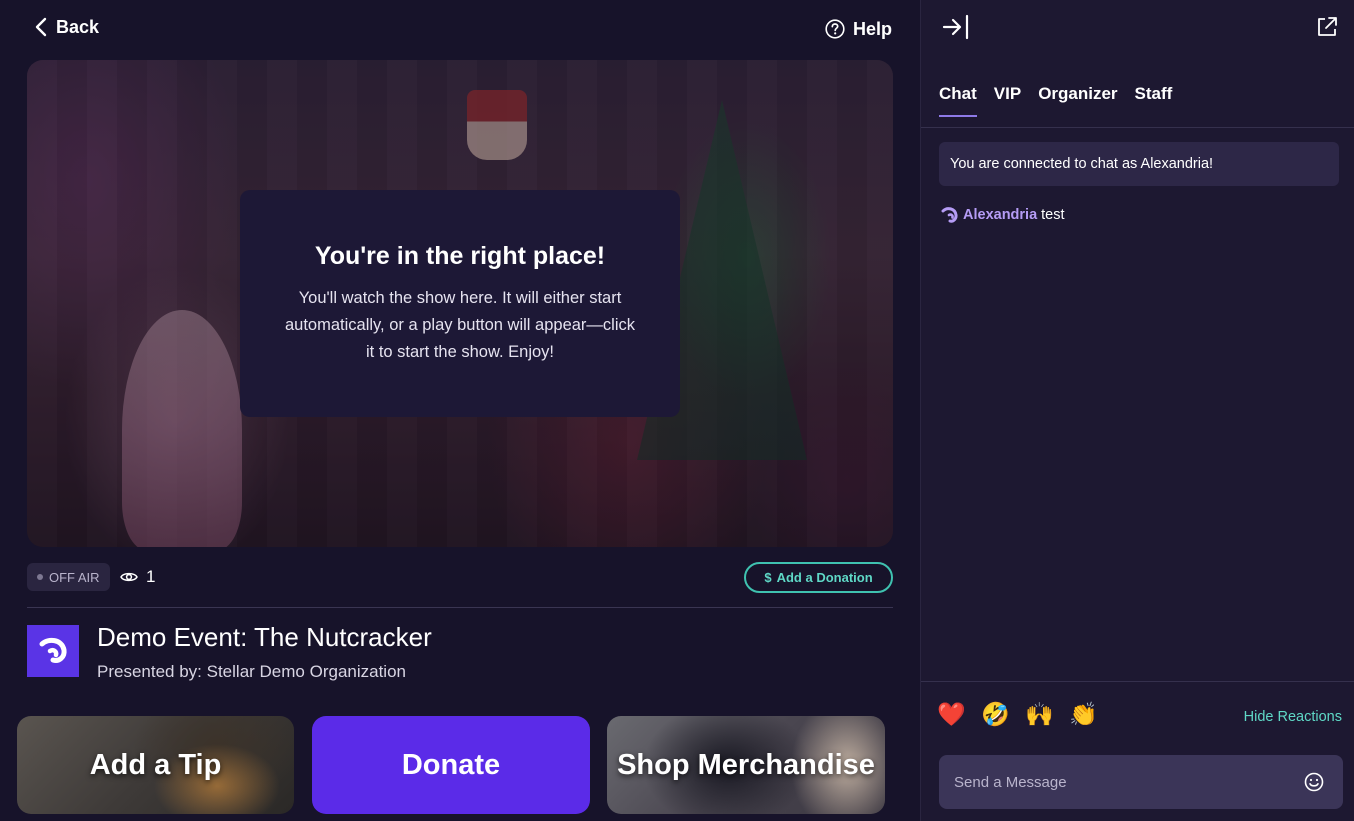 The image size is (1354, 821). What do you see at coordinates (835, 29) in the screenshot?
I see `help-icon` at bounding box center [835, 29].